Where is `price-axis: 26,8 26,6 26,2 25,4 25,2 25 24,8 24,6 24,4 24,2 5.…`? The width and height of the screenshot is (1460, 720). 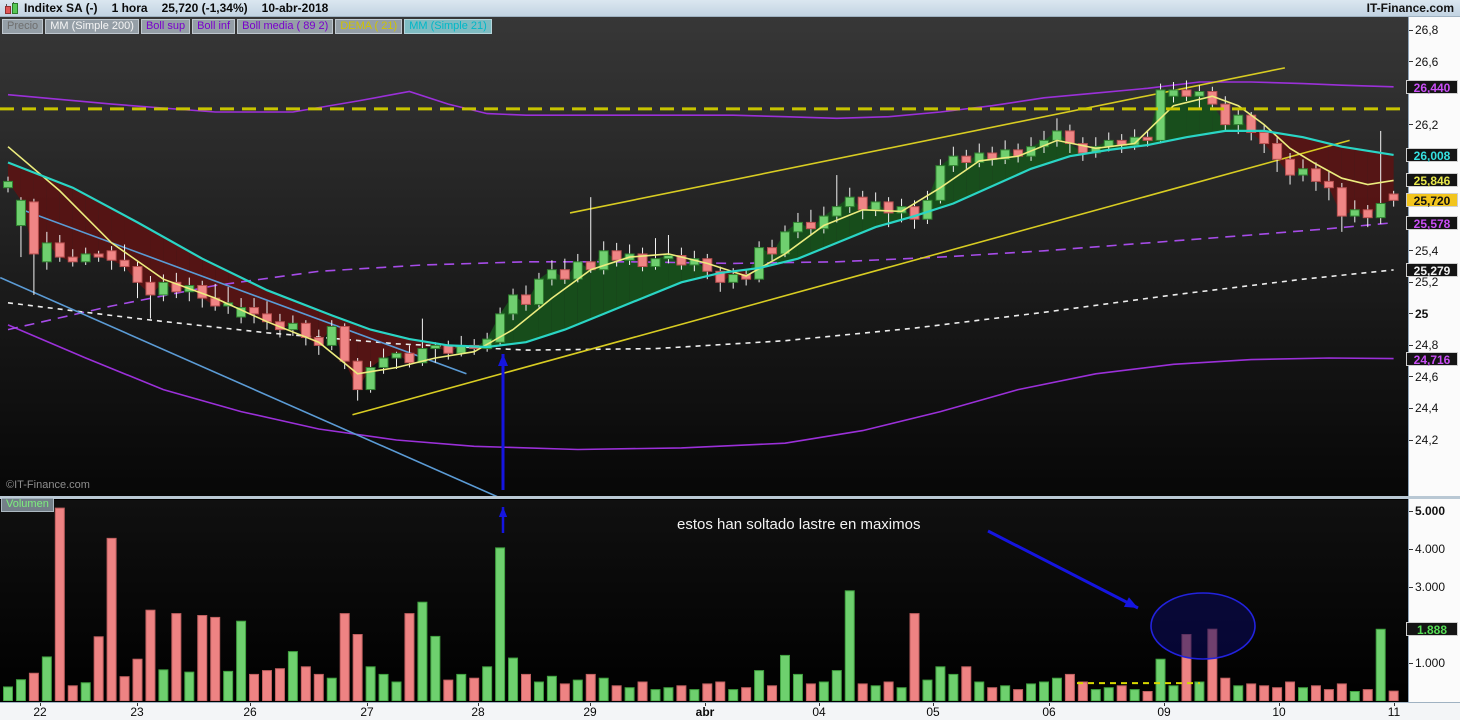
price-axis: 26,8 26,6 26,2 25,4 25,2 25 24,8 24,6 24,4 24,2 5.… is located at coordinates (1433, 359).